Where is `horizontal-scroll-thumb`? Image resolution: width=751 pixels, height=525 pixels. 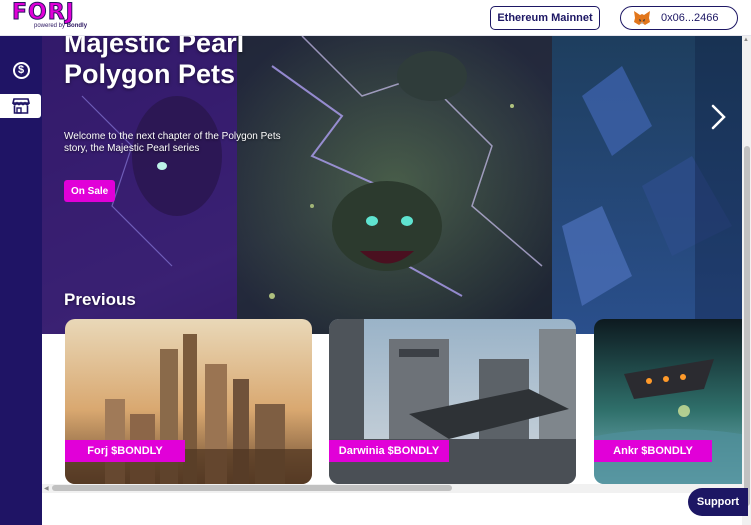
horizontal-scroll-thumb is located at coordinates (252, 488).